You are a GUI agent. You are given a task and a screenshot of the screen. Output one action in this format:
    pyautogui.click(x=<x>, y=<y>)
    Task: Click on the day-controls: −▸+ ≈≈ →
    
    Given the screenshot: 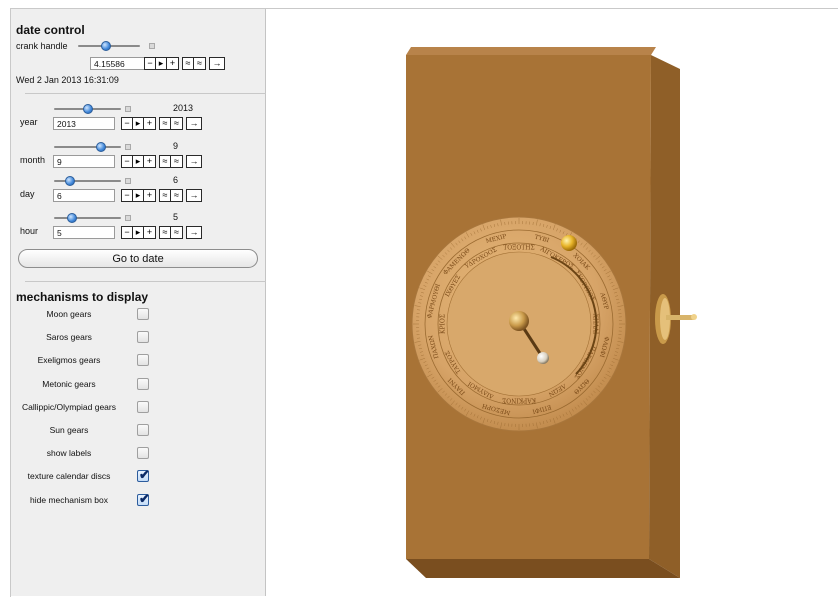 What is the action you would take?
    pyautogui.click(x=161, y=195)
    